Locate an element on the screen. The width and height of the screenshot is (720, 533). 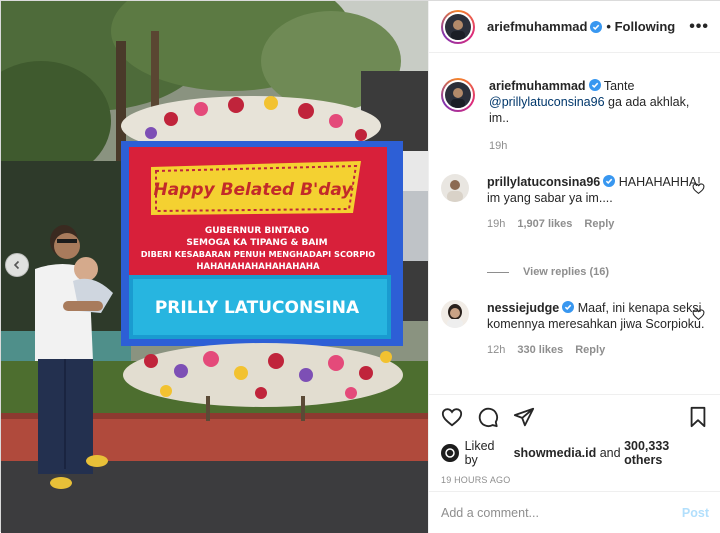
commenter-username: prillylatuconsina96 is located at coordinates (543, 182).